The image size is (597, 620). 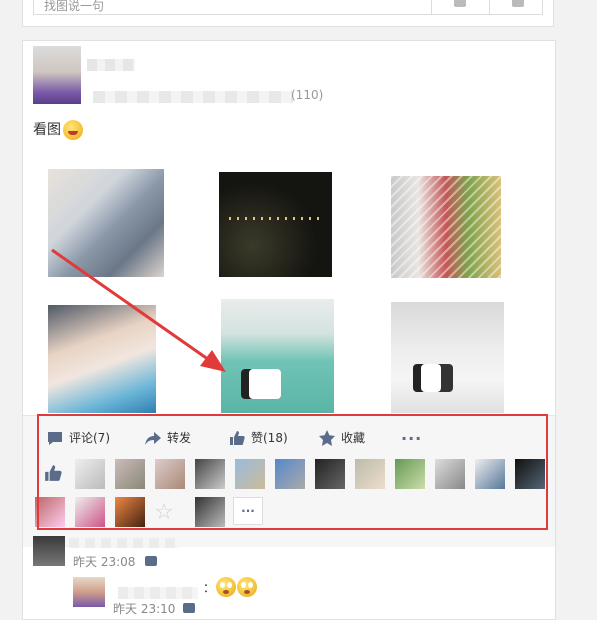 What do you see at coordinates (446, 227) in the screenshot?
I see `photo-shopping-cart` at bounding box center [446, 227].